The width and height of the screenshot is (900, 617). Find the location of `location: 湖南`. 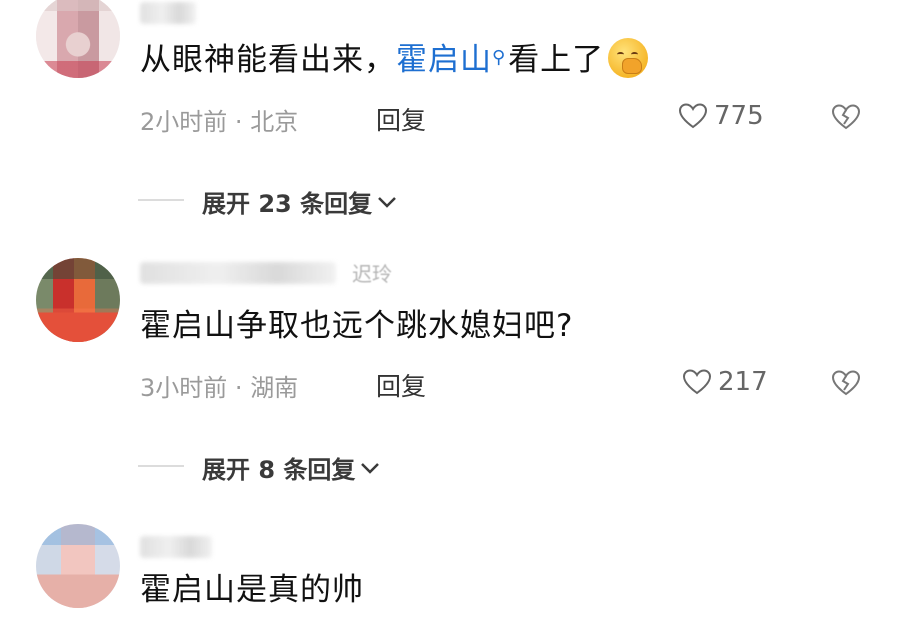

location: 湖南 is located at coordinates (274, 388).